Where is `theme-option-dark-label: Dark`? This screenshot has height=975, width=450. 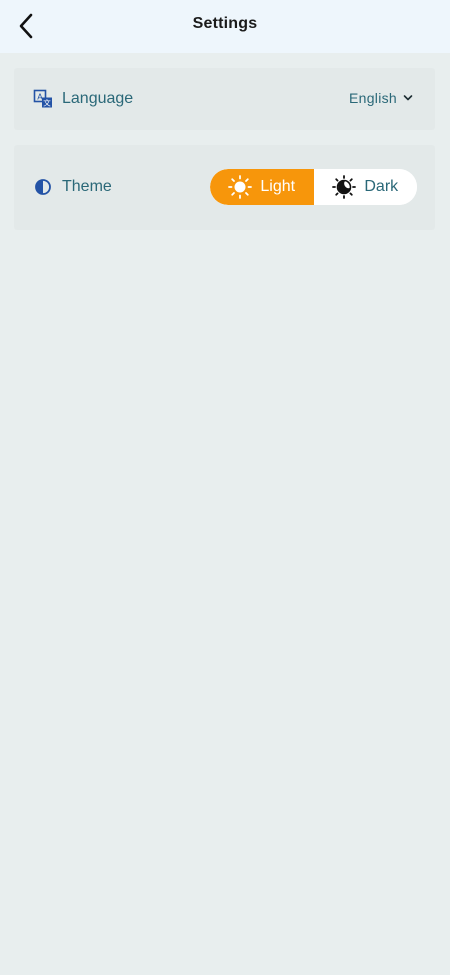 theme-option-dark-label: Dark is located at coordinates (381, 186).